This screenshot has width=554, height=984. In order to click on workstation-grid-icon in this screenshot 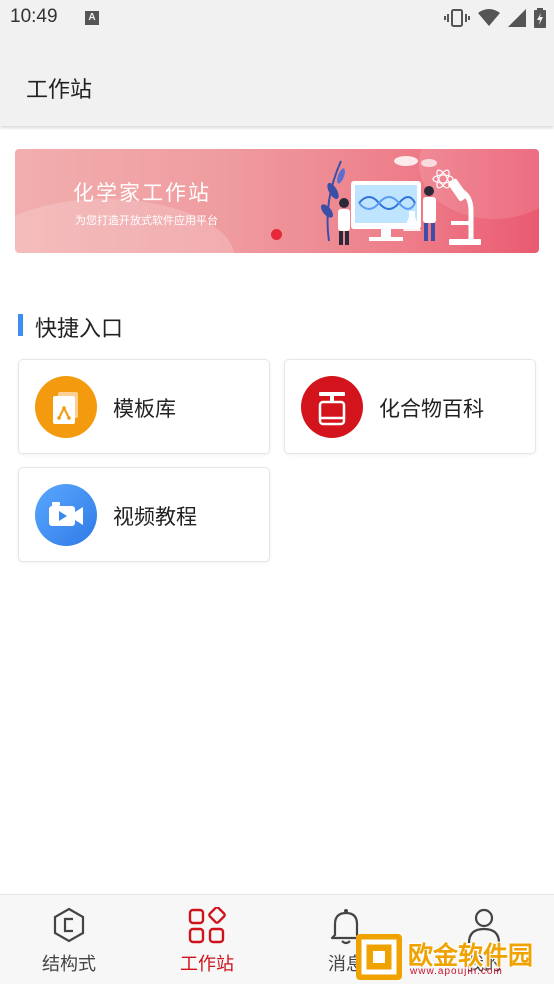, I will do `click(207, 925)`.